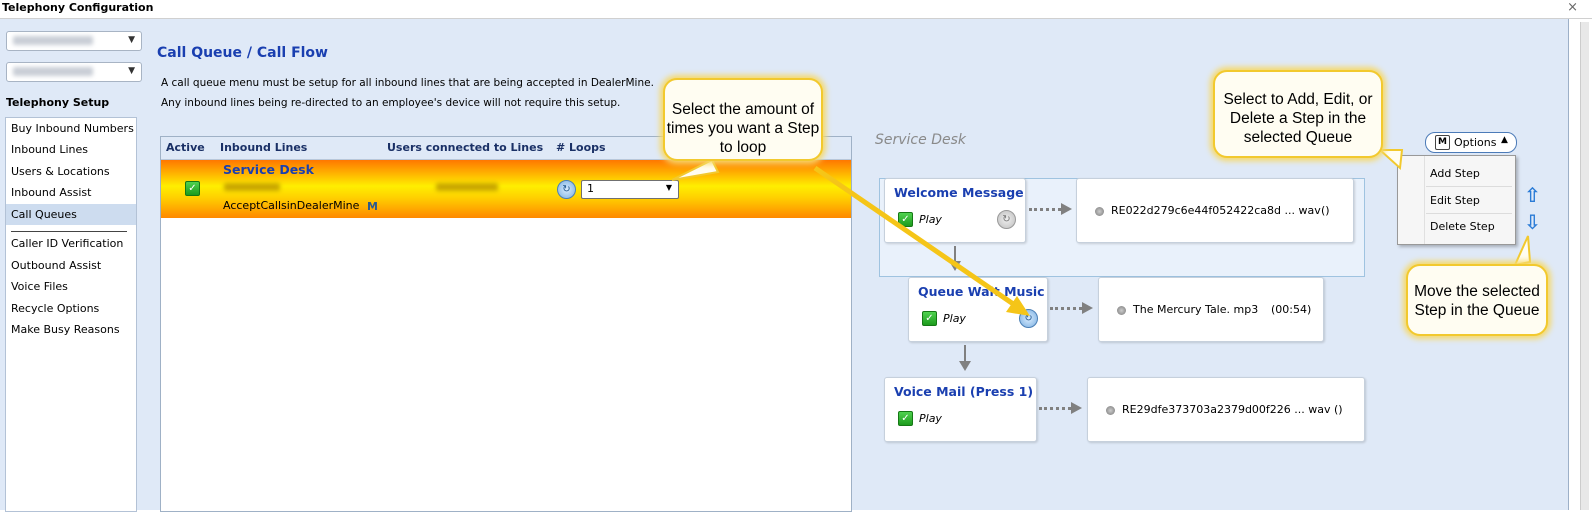 This screenshot has height=512, width=1592. Describe the element at coordinates (918, 239) in the screenshot. I see `callout-arrow-line` at that location.